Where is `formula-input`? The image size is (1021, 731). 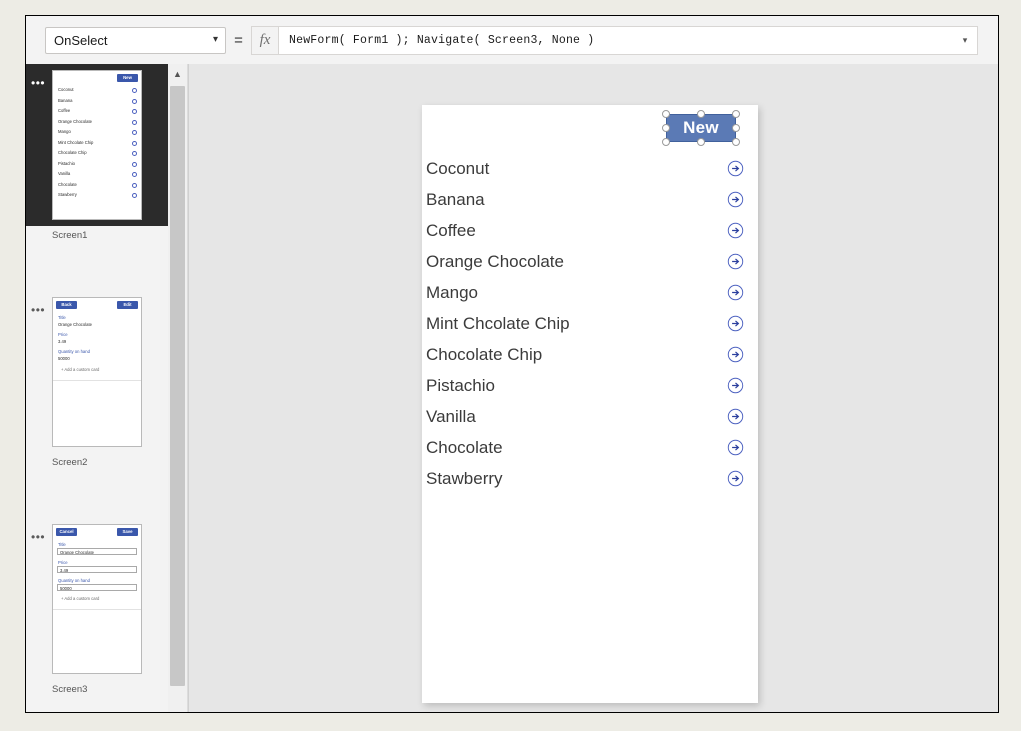 formula-input is located at coordinates (616, 40).